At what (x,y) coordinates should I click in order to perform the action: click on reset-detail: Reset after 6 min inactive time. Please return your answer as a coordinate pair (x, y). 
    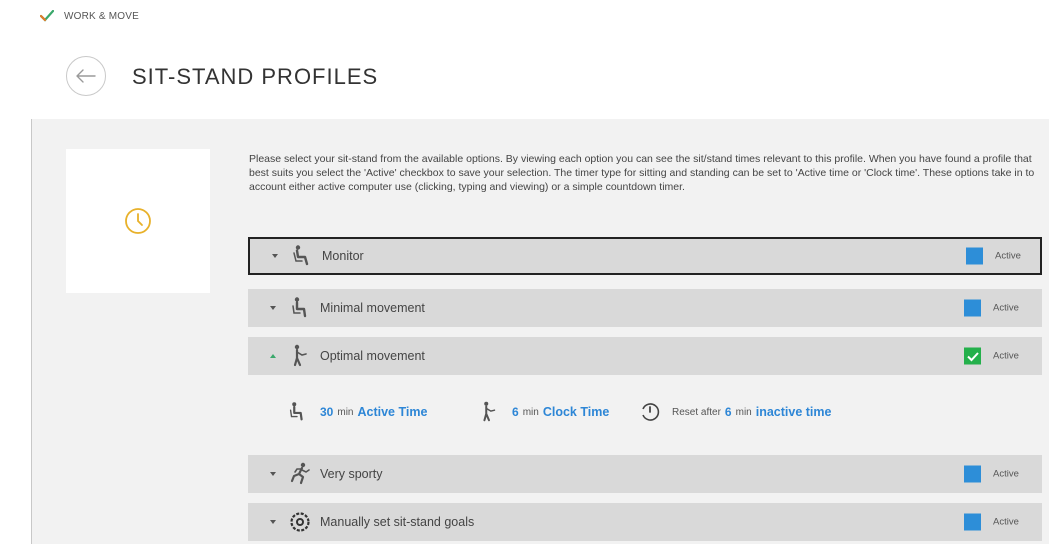
    Looking at the image, I should click on (734, 412).